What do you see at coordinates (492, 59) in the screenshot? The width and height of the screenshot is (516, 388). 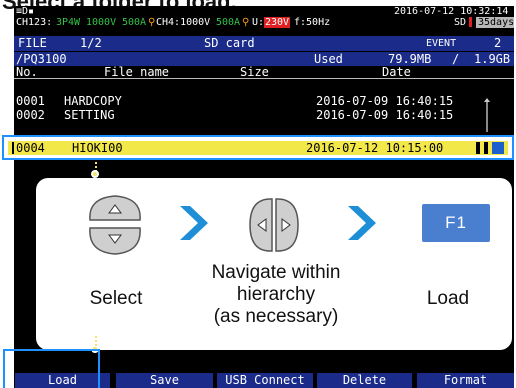 I see `total-capacity: 1.9GB` at bounding box center [492, 59].